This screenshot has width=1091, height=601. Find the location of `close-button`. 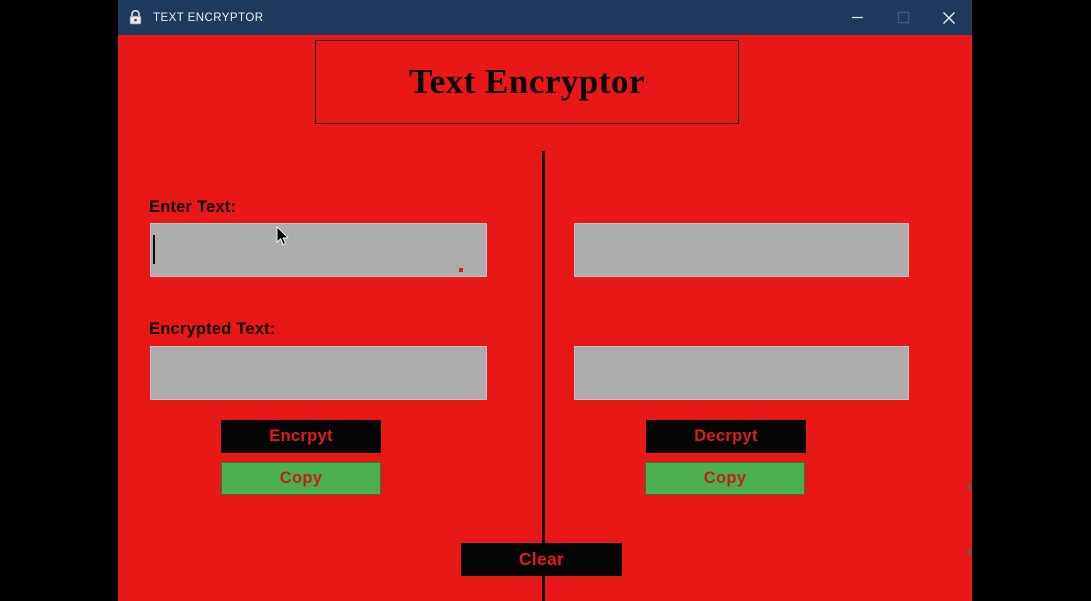

close-button is located at coordinates (949, 17).